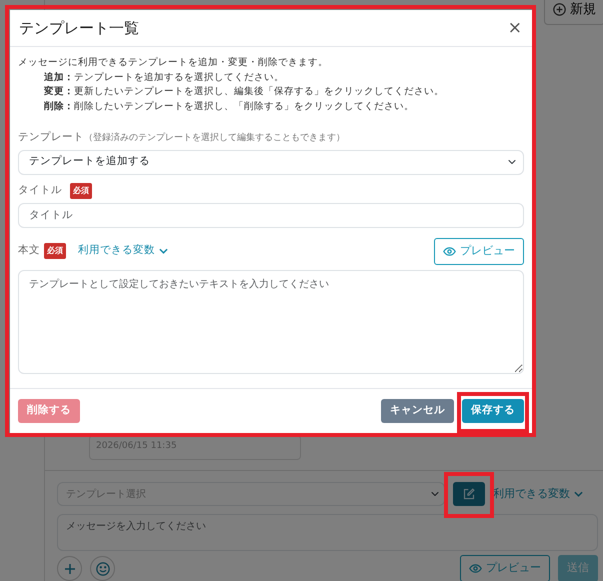 This screenshot has width=603, height=581. Describe the element at coordinates (244, 92) in the screenshot. I see `instruction-text: 変更：更新したいテンプレートを選択し、編集後「保存する」をクリックしてください。` at that location.